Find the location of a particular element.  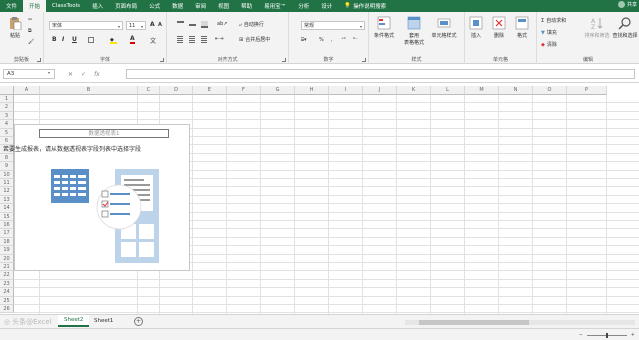

orientation-button: ab↗ is located at coordinates (222, 24).